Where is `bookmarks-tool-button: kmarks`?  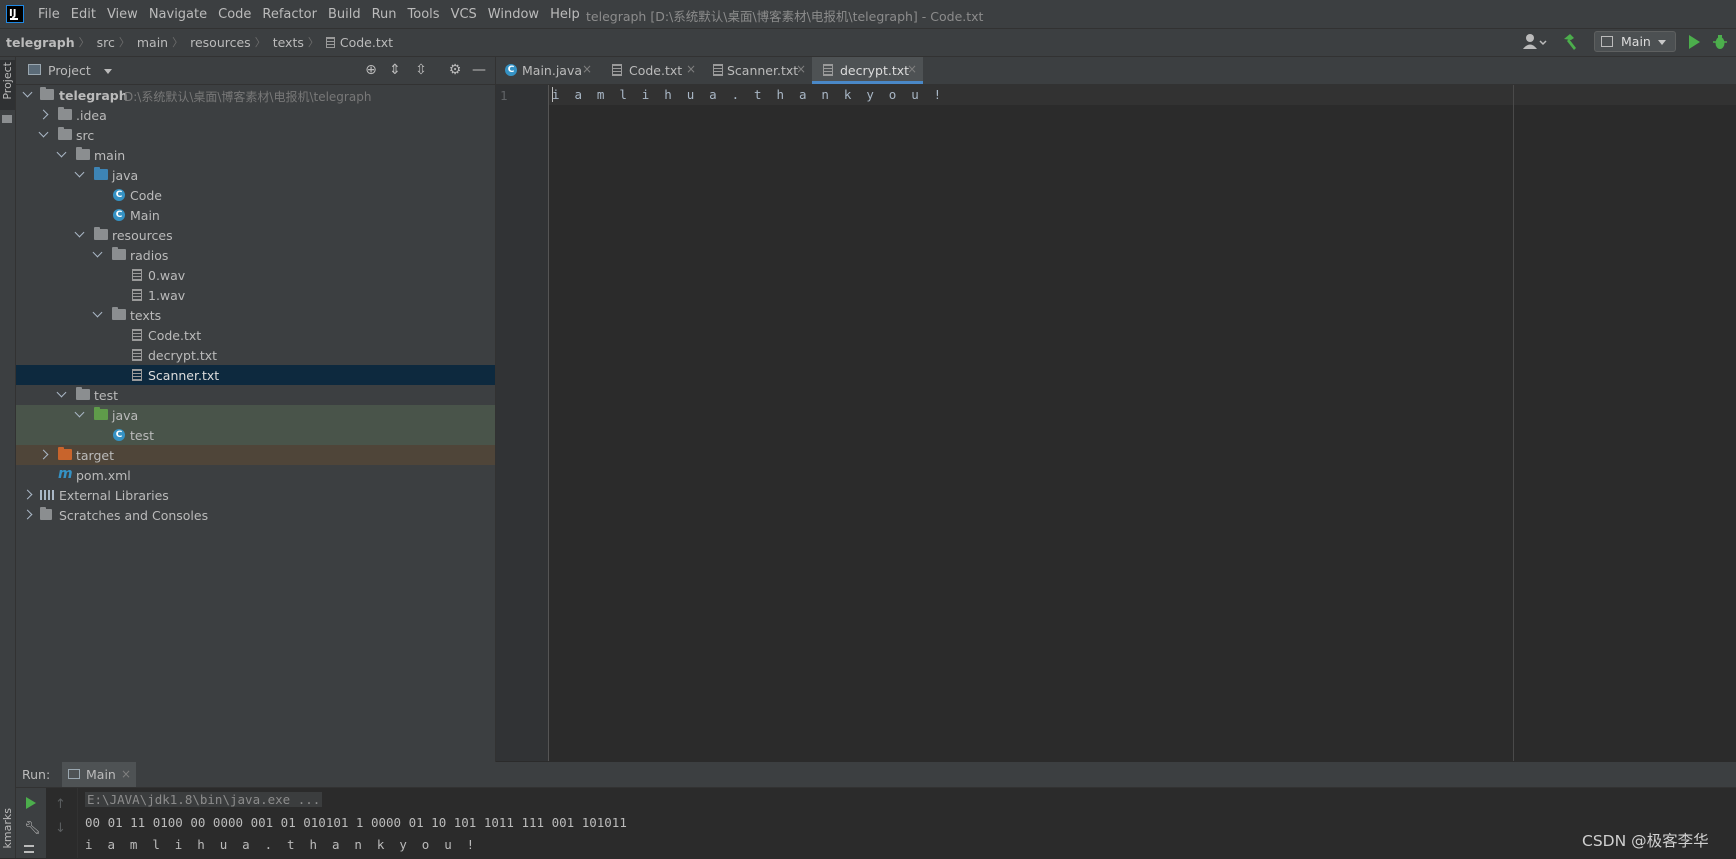
bookmarks-tool-button: kmarks is located at coordinates (7, 833).